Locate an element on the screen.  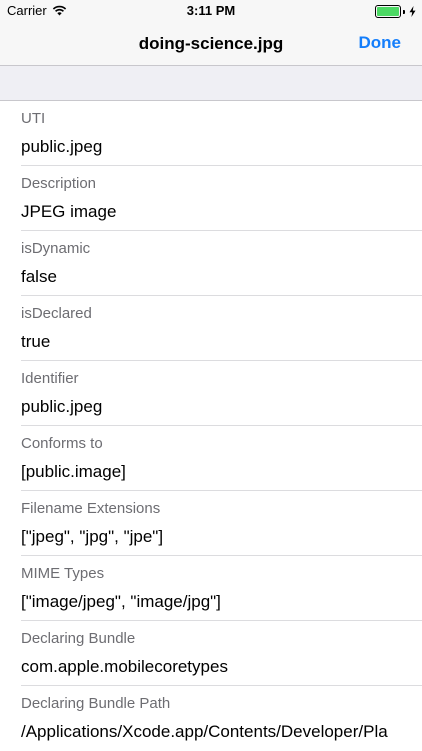
property-value: ["jpeg", "jpg", "jpe"] is located at coordinates (92, 536).